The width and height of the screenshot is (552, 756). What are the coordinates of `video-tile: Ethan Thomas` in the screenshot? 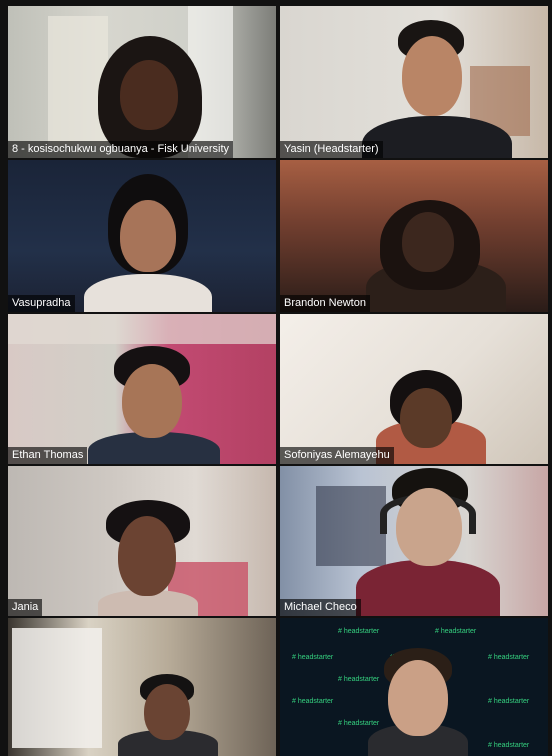 It's located at (142, 389).